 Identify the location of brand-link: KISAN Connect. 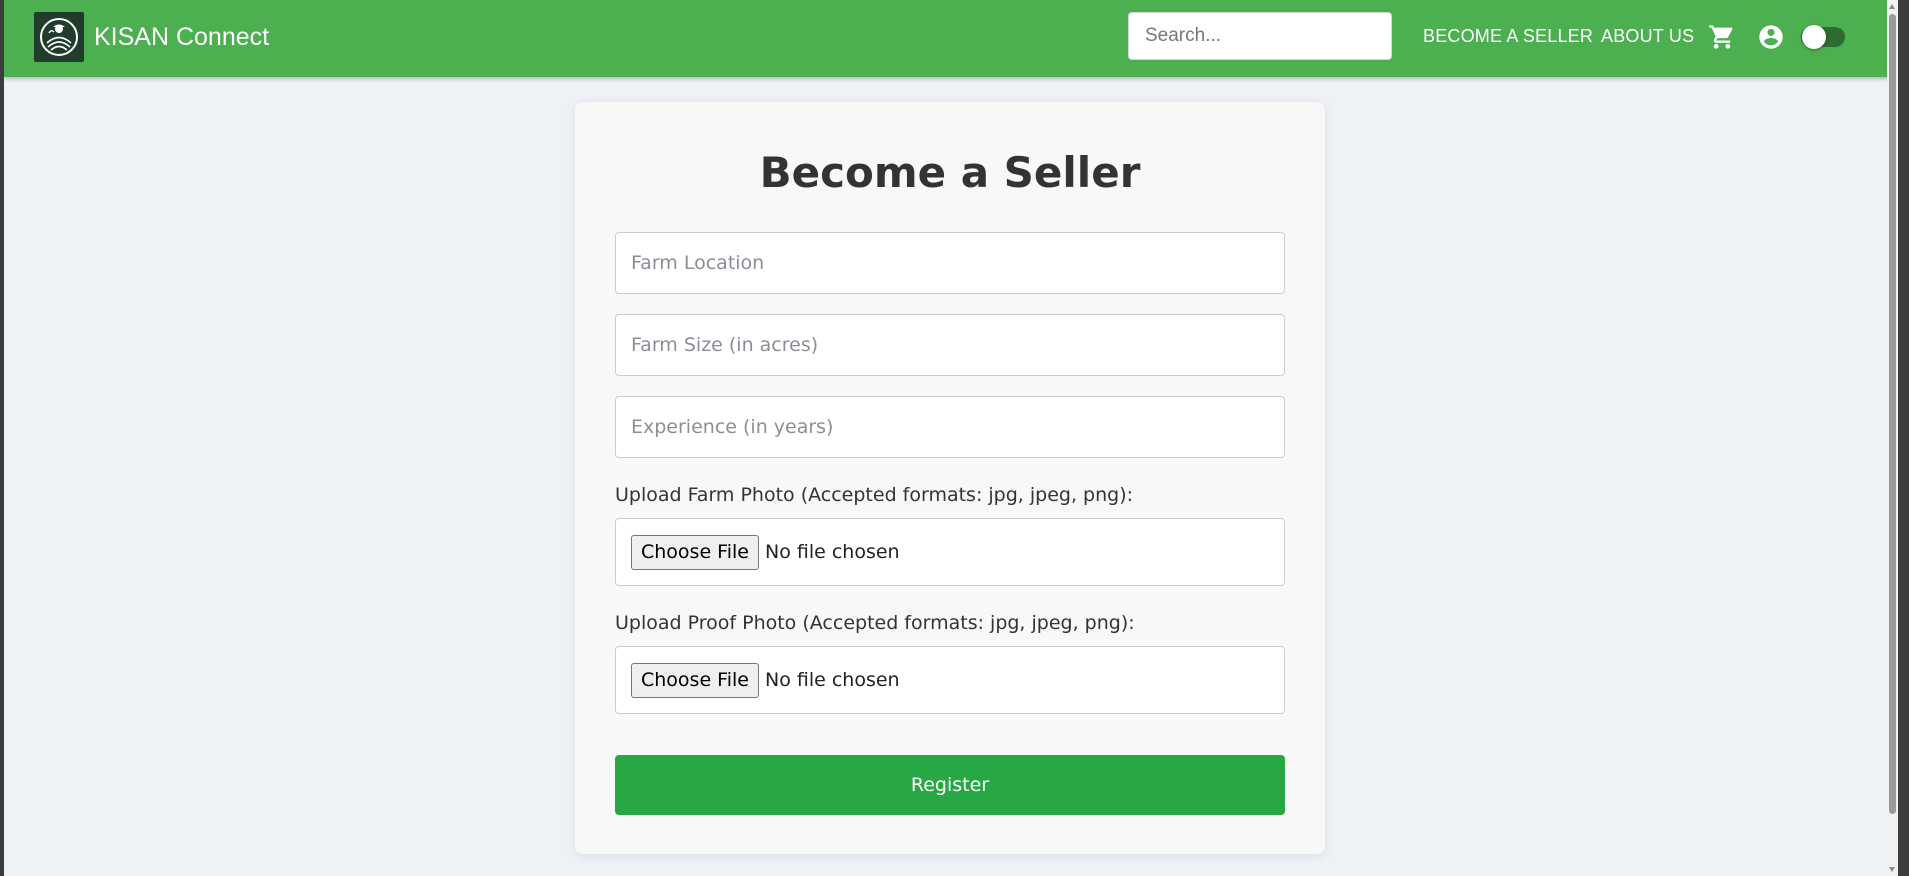
(151, 37).